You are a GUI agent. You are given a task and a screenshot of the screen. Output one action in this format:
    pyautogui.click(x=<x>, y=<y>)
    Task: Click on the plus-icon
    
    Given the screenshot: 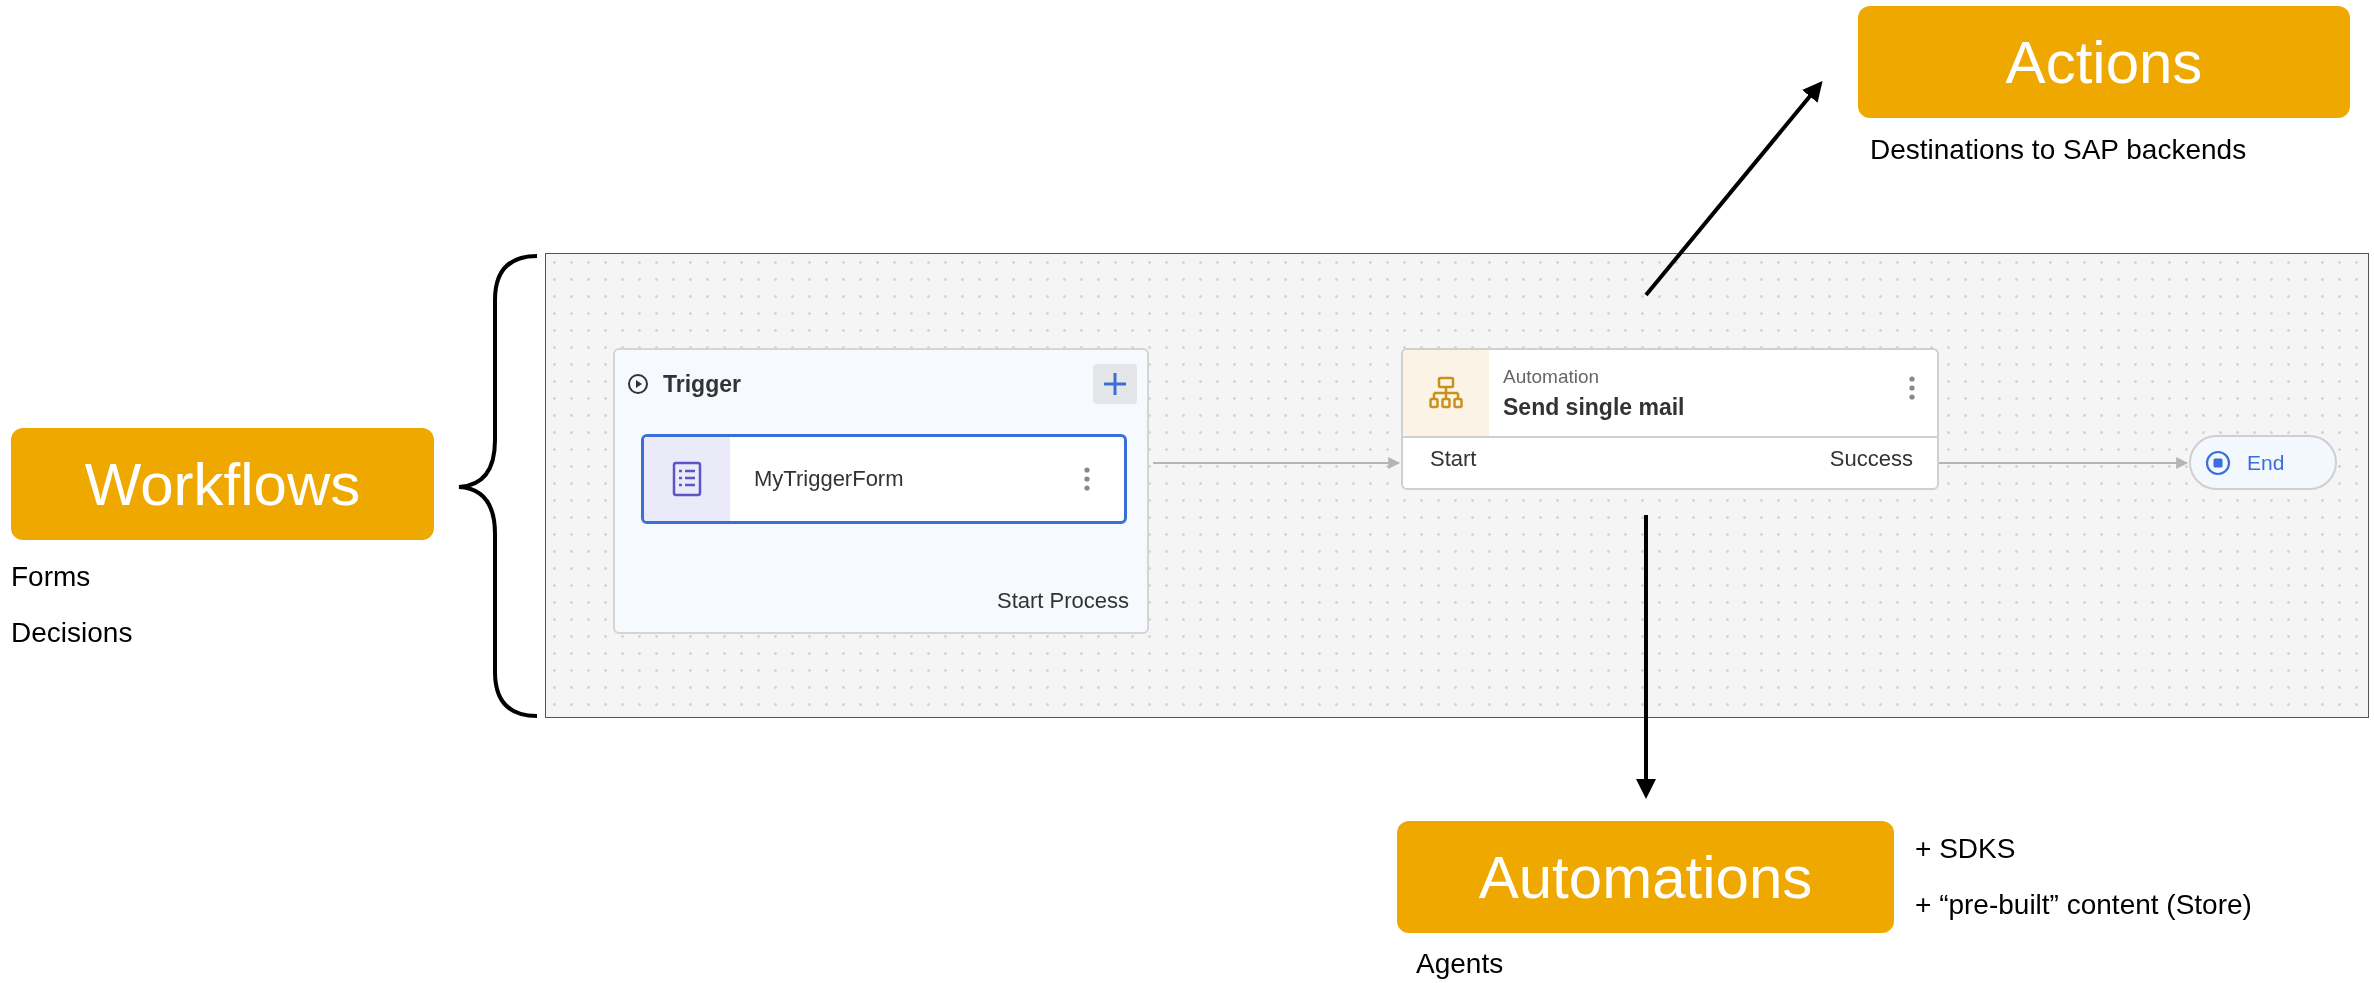 What is the action you would take?
    pyautogui.click(x=1115, y=384)
    